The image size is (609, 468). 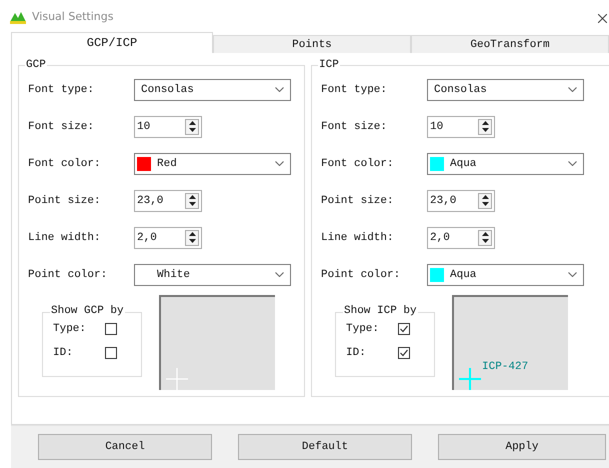 I want to click on dialog-button: Cancel, so click(x=125, y=447).